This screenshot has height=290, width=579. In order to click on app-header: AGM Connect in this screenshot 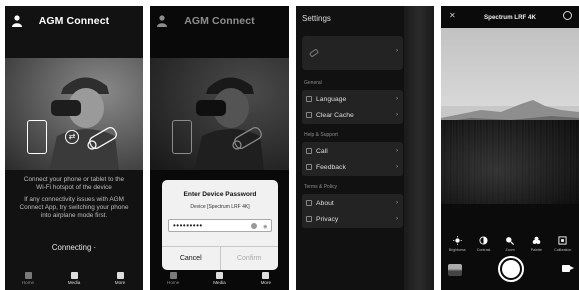, I will do `click(74, 21)`.